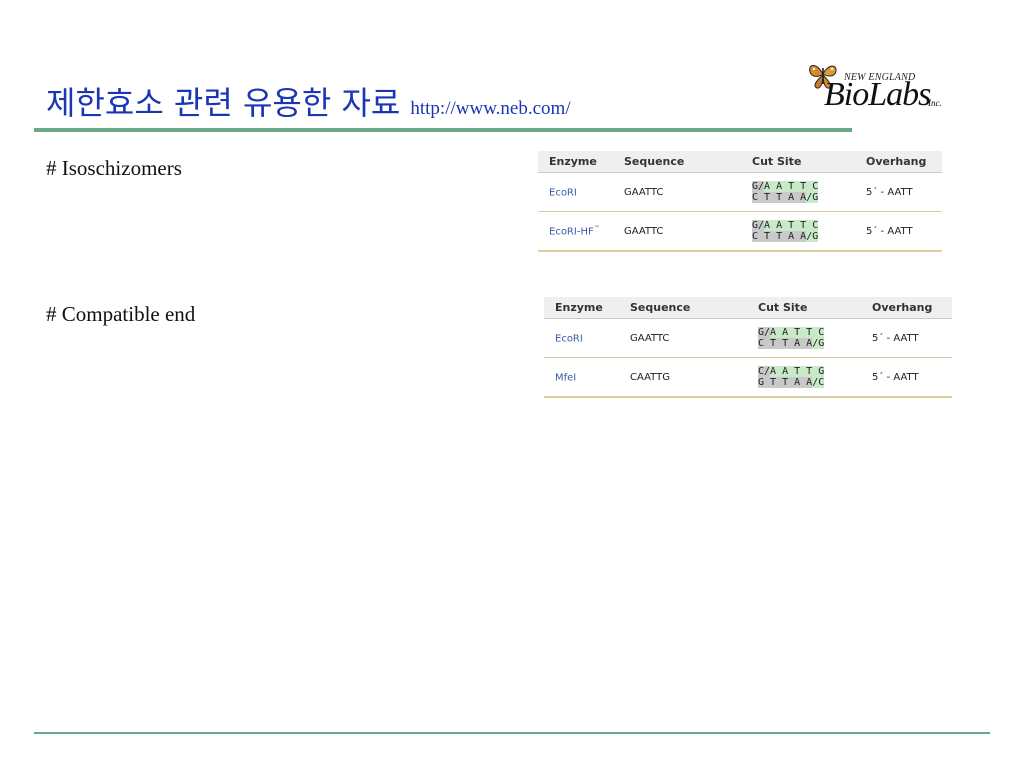 Image resolution: width=1024 pixels, height=768 pixels. I want to click on title-url-link: http://www.neb.com/, so click(490, 108).